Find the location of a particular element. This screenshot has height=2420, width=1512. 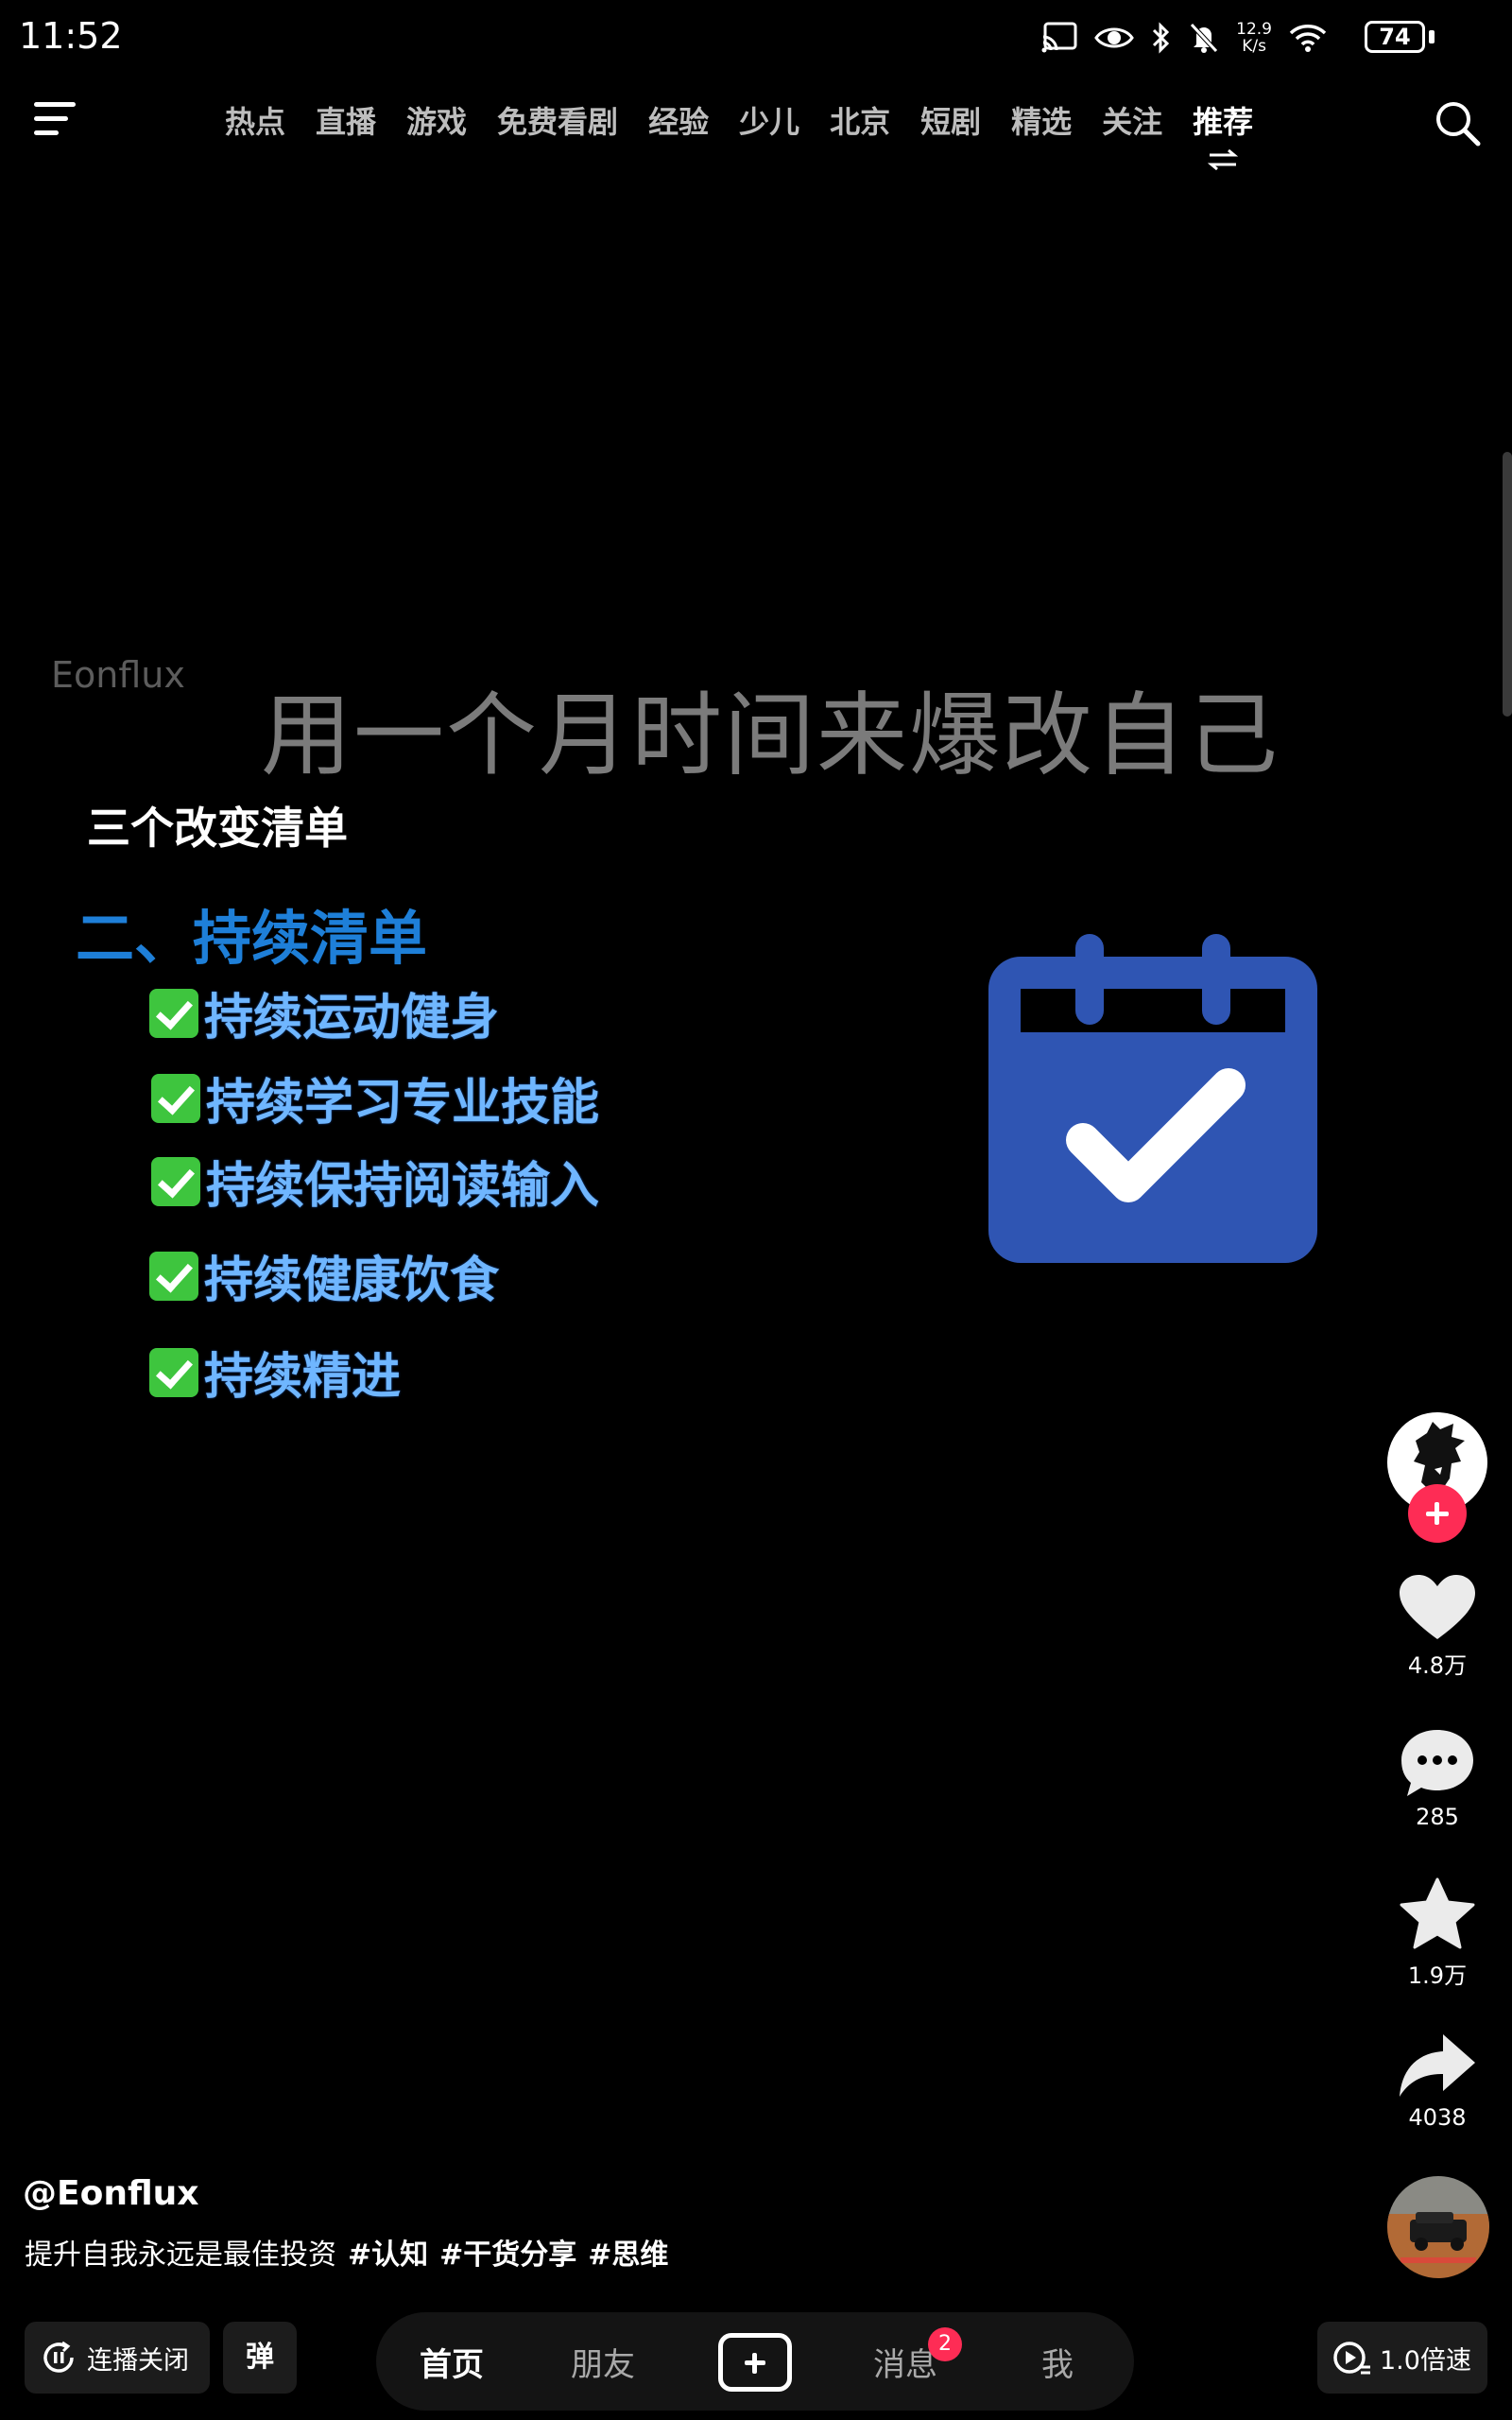

checklist-item: 持续运动健身 is located at coordinates (324, 1012).